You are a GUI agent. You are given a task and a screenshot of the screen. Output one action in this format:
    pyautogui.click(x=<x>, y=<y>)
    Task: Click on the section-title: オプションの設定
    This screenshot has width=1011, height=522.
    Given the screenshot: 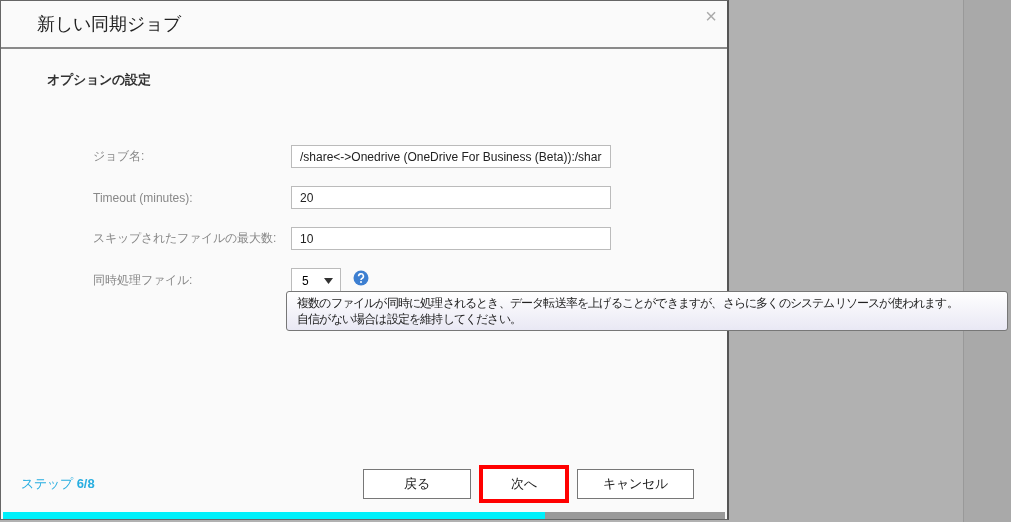 What is the action you would take?
    pyautogui.click(x=99, y=80)
    